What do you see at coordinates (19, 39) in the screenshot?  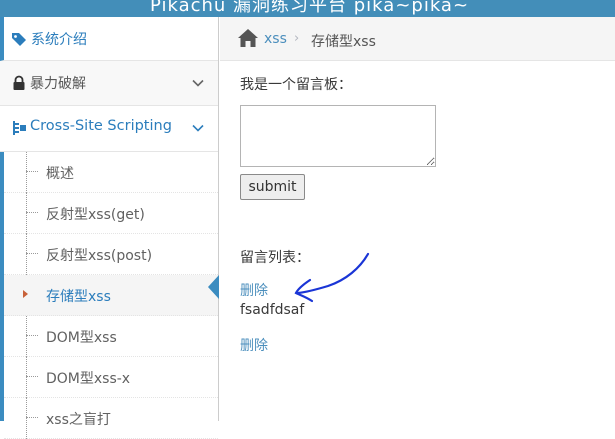 I see `tags-icon` at bounding box center [19, 39].